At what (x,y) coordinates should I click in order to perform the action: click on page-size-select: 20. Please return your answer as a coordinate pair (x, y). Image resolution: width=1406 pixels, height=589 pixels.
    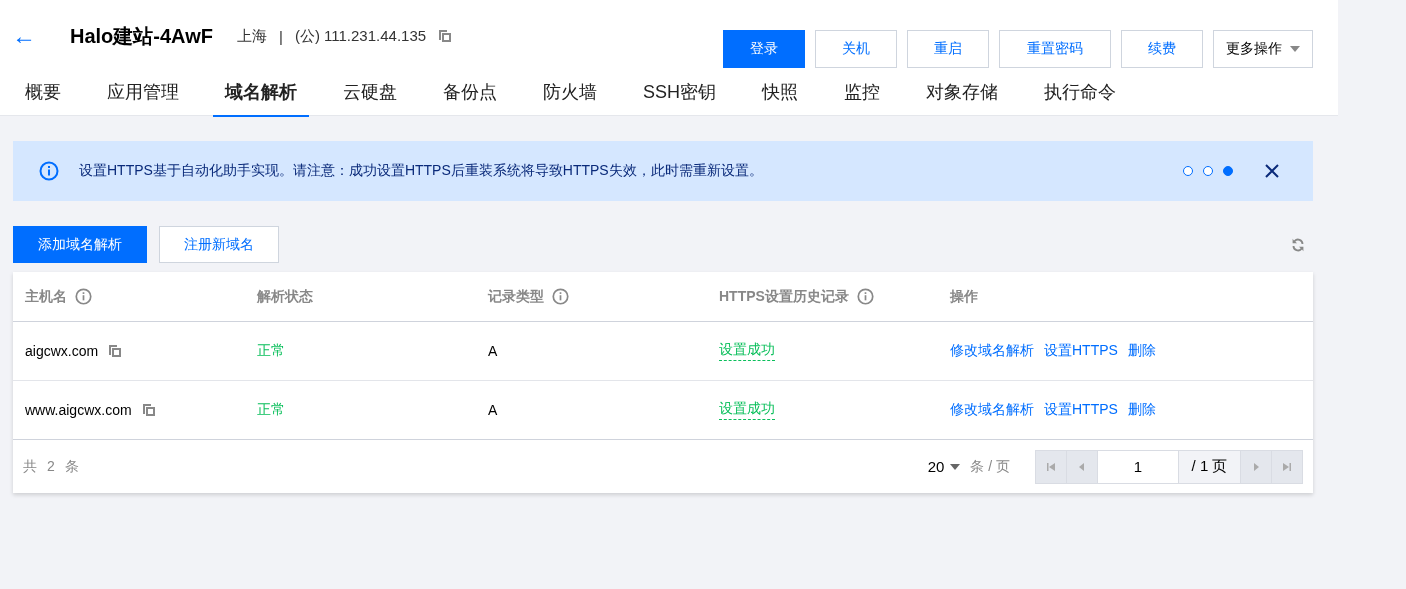
    Looking at the image, I should click on (944, 466).